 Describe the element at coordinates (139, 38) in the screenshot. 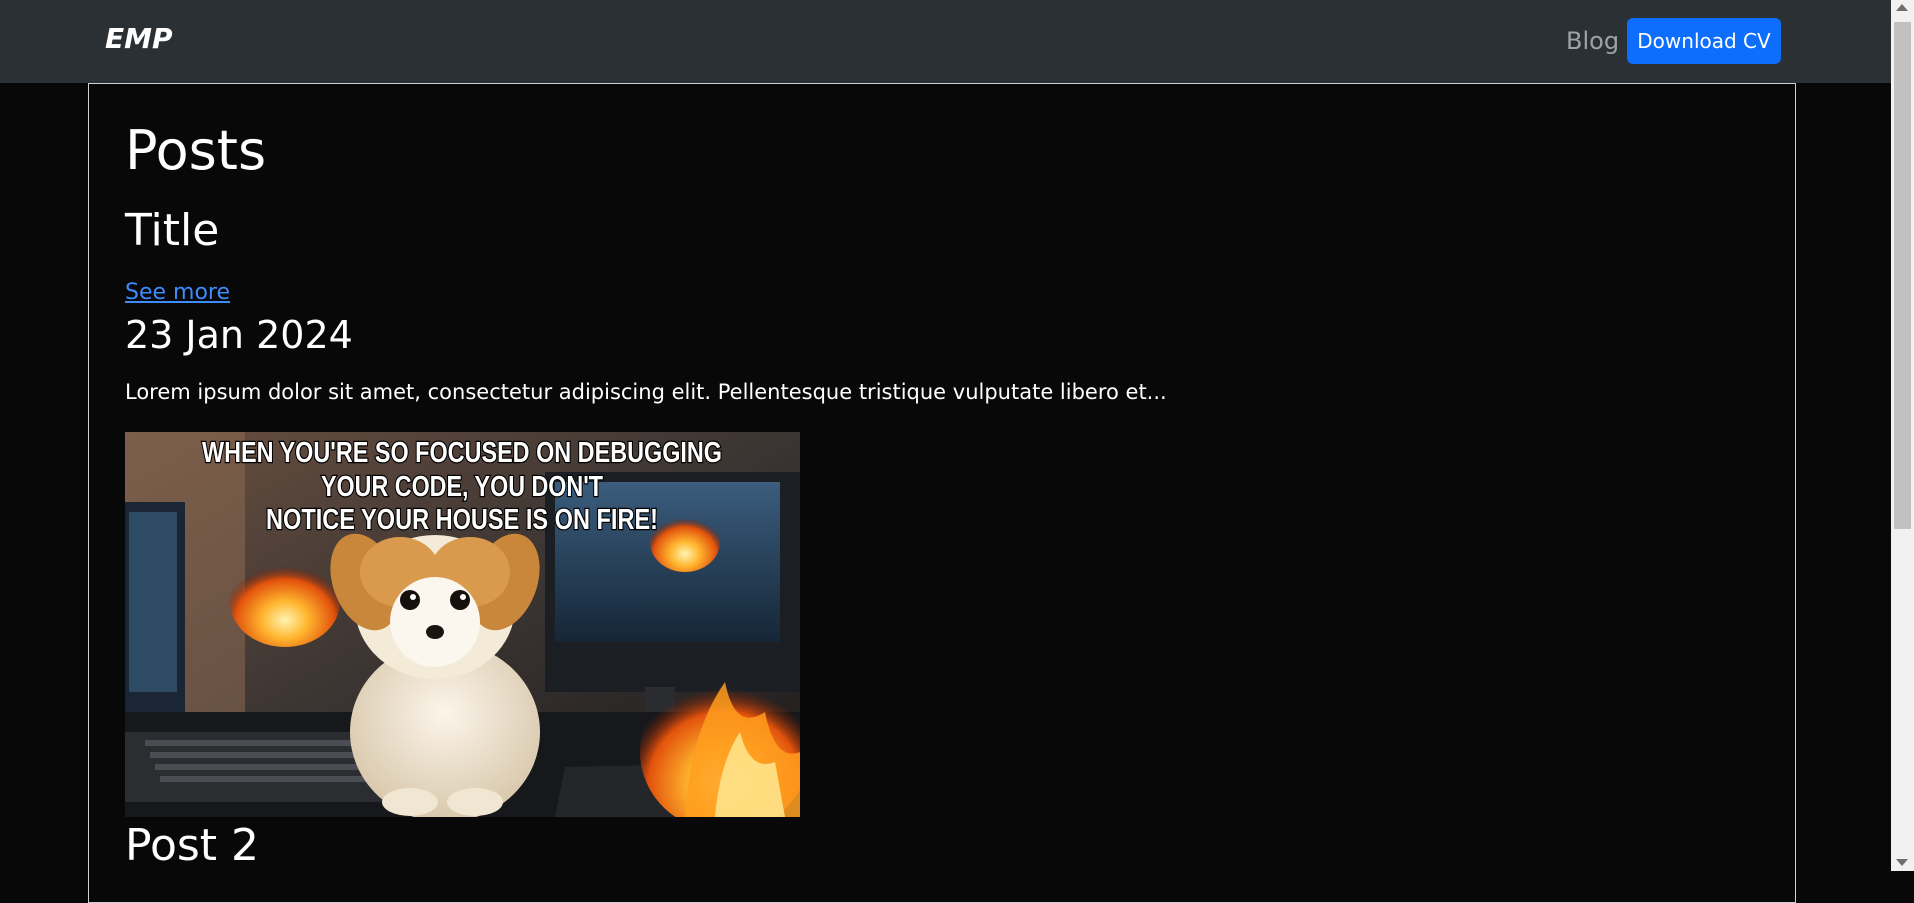

I see `brand-logo: EMP` at that location.